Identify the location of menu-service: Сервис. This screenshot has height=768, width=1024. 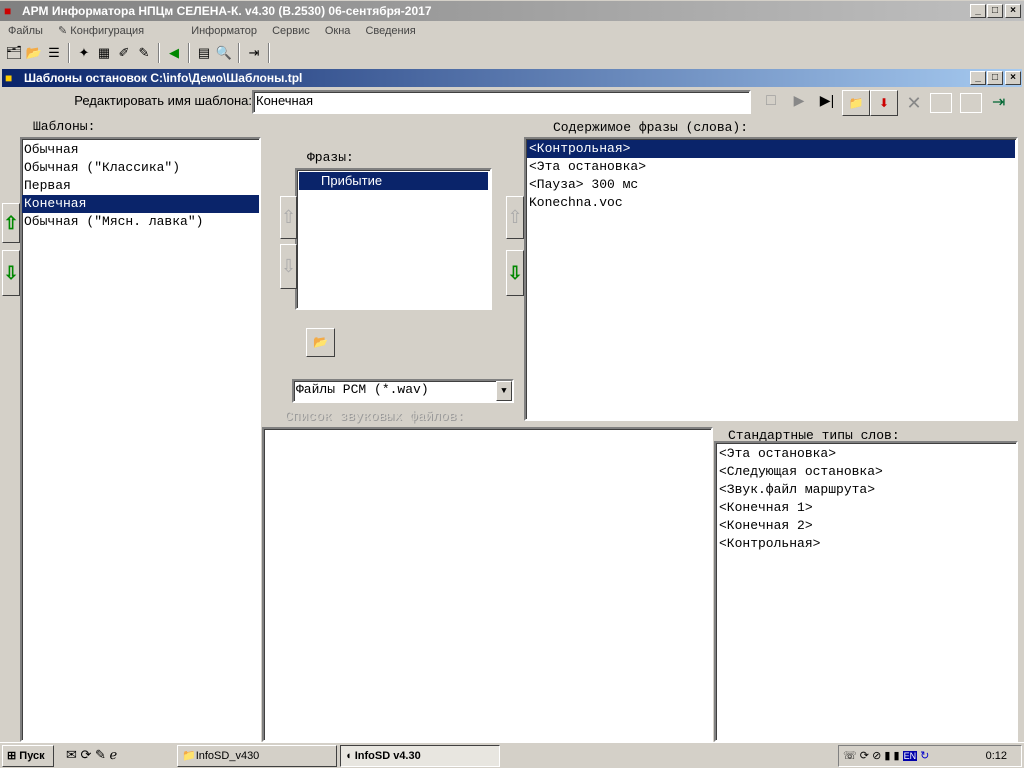
(291, 31).